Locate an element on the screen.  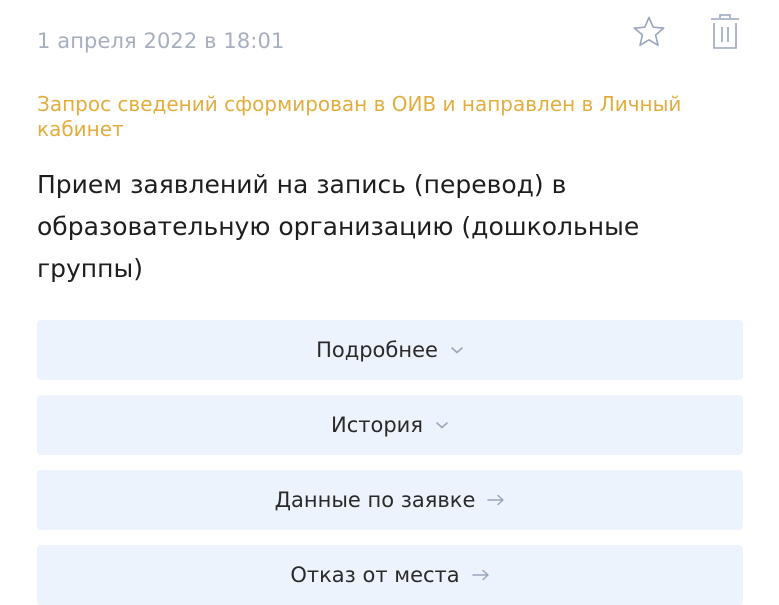
decline-place-button: Отказ от места is located at coordinates (390, 575).